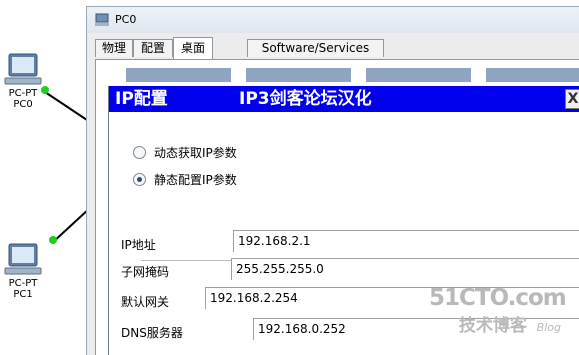 This screenshot has width=579, height=355. I want to click on dhcp-label: 动态获取IP参数, so click(195, 153).